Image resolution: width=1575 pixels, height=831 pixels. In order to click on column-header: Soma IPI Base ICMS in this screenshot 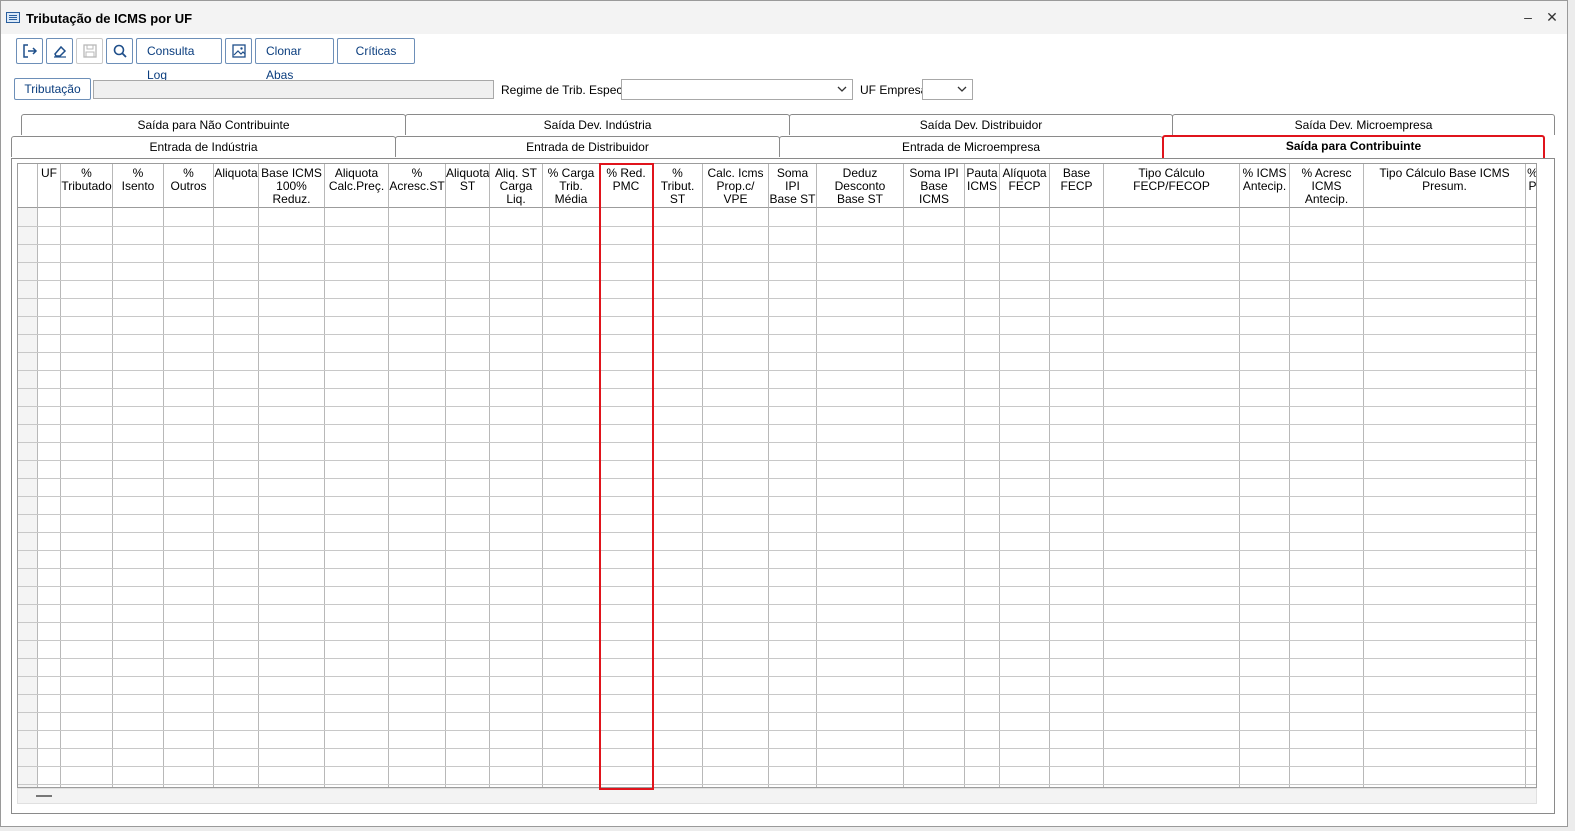, I will do `click(934, 186)`.